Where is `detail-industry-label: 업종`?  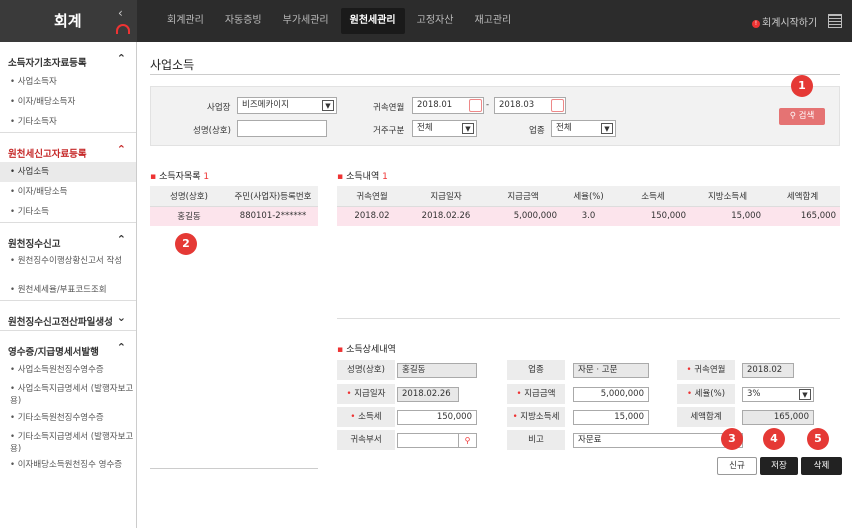 detail-industry-label: 업종 is located at coordinates (536, 370).